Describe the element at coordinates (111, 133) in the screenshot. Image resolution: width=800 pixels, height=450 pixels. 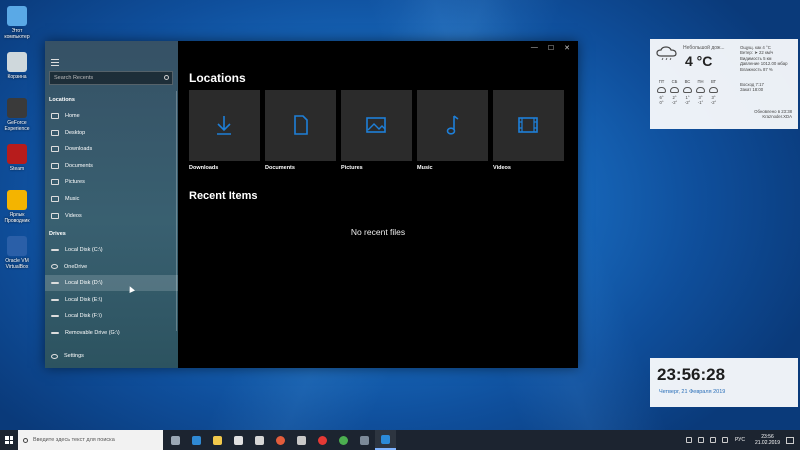
I see `sidebar-item-desktop: Desktop` at that location.